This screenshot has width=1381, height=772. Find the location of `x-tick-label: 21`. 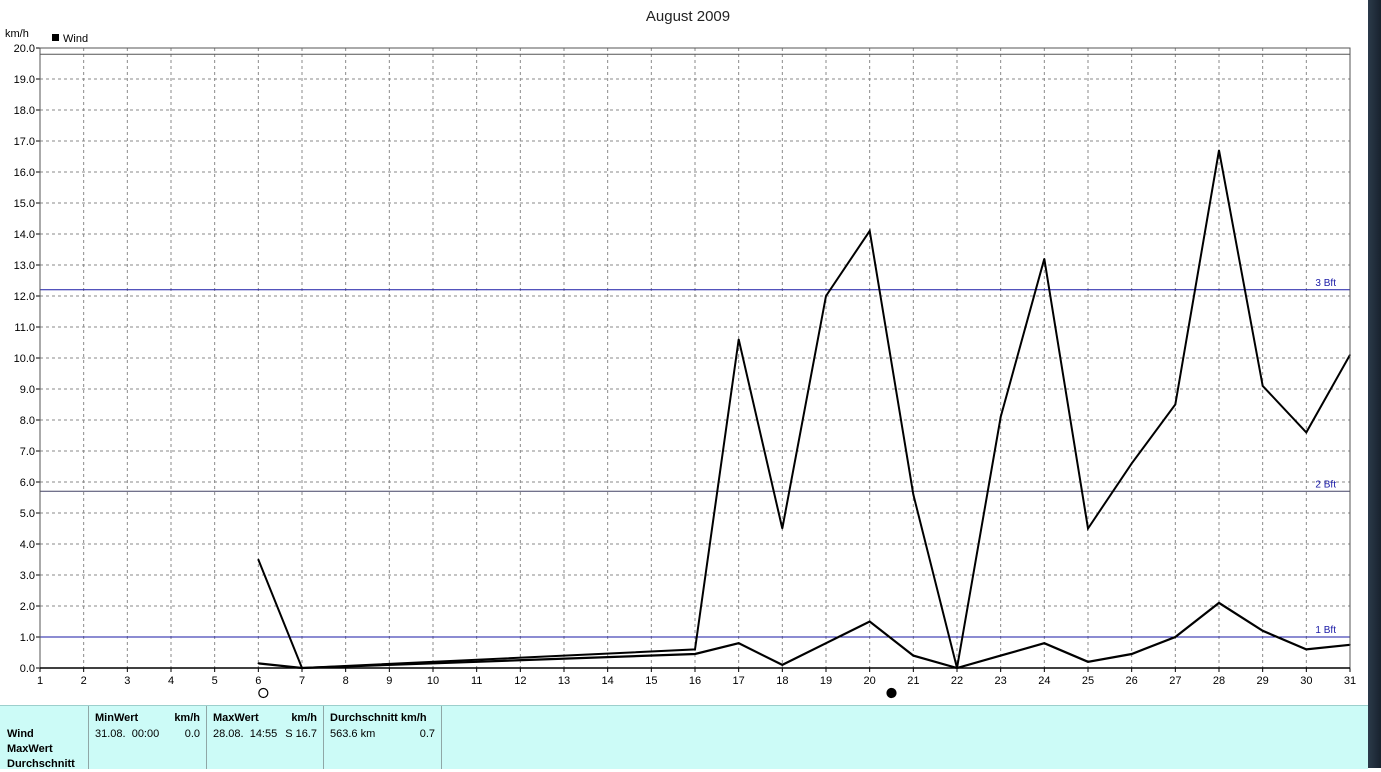

x-tick-label: 21 is located at coordinates (913, 681).